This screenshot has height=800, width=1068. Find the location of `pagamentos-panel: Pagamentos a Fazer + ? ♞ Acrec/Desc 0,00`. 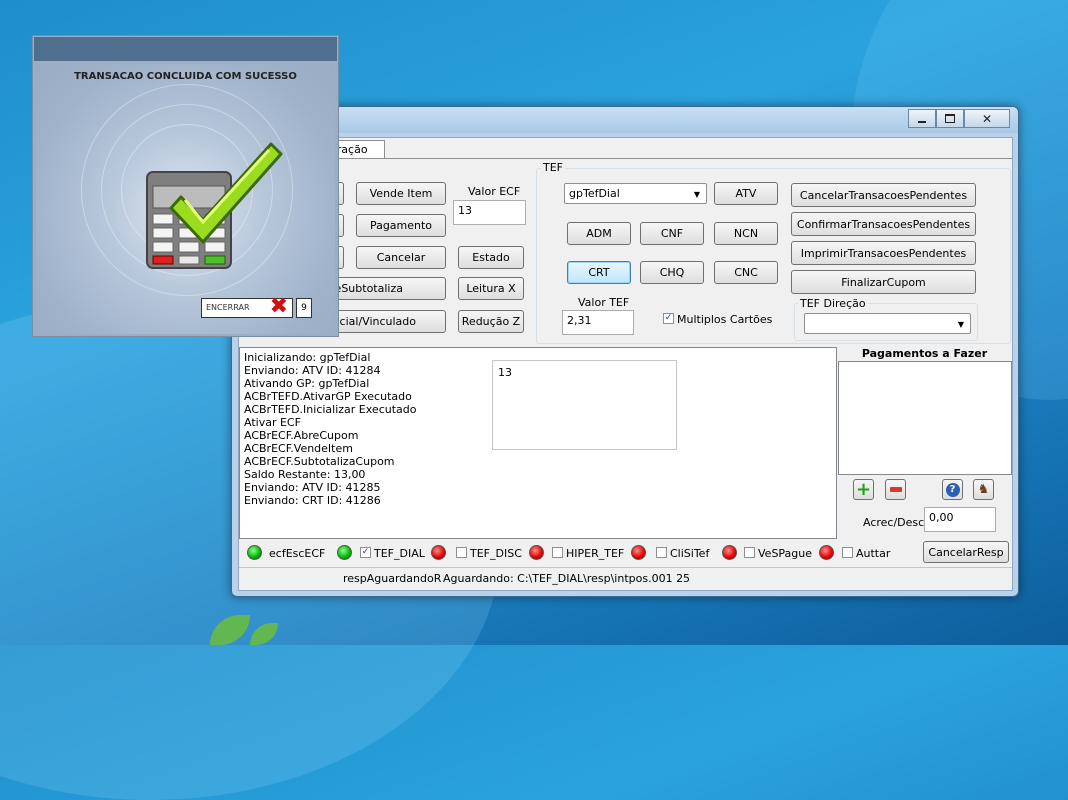

pagamentos-panel: Pagamentos a Fazer + ? ♞ Acrec/Desc 0,00 is located at coordinates (925, 442).